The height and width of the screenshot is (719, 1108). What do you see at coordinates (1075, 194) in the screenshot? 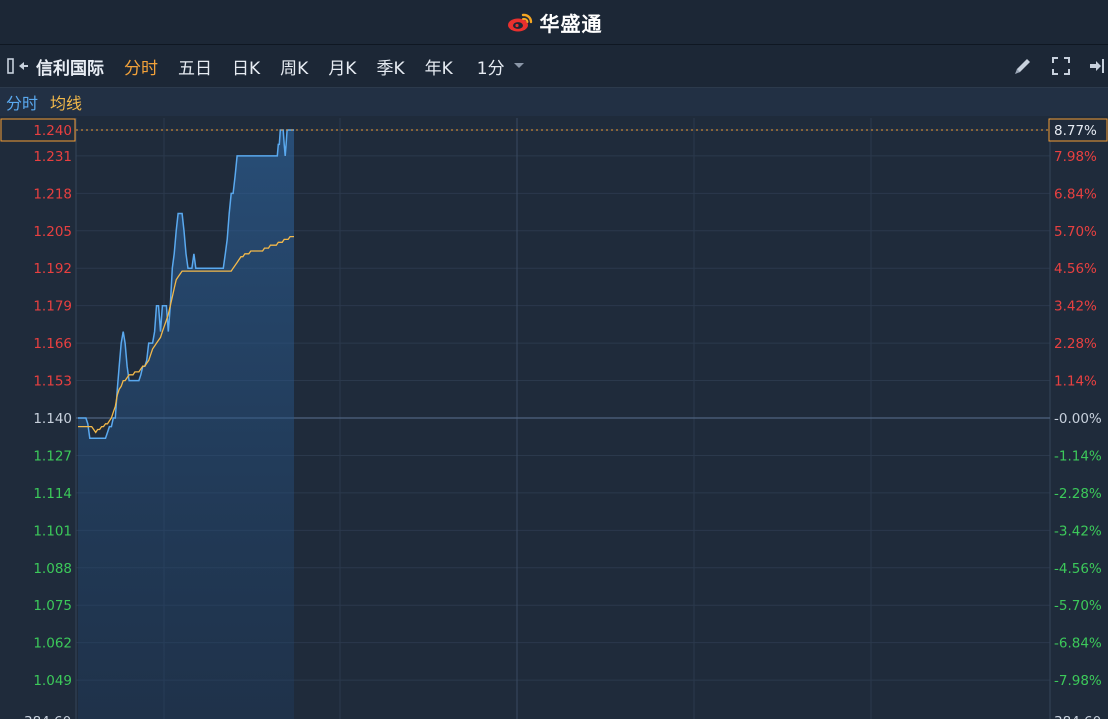
I see `pct-tick-label: 6.84%` at bounding box center [1075, 194].